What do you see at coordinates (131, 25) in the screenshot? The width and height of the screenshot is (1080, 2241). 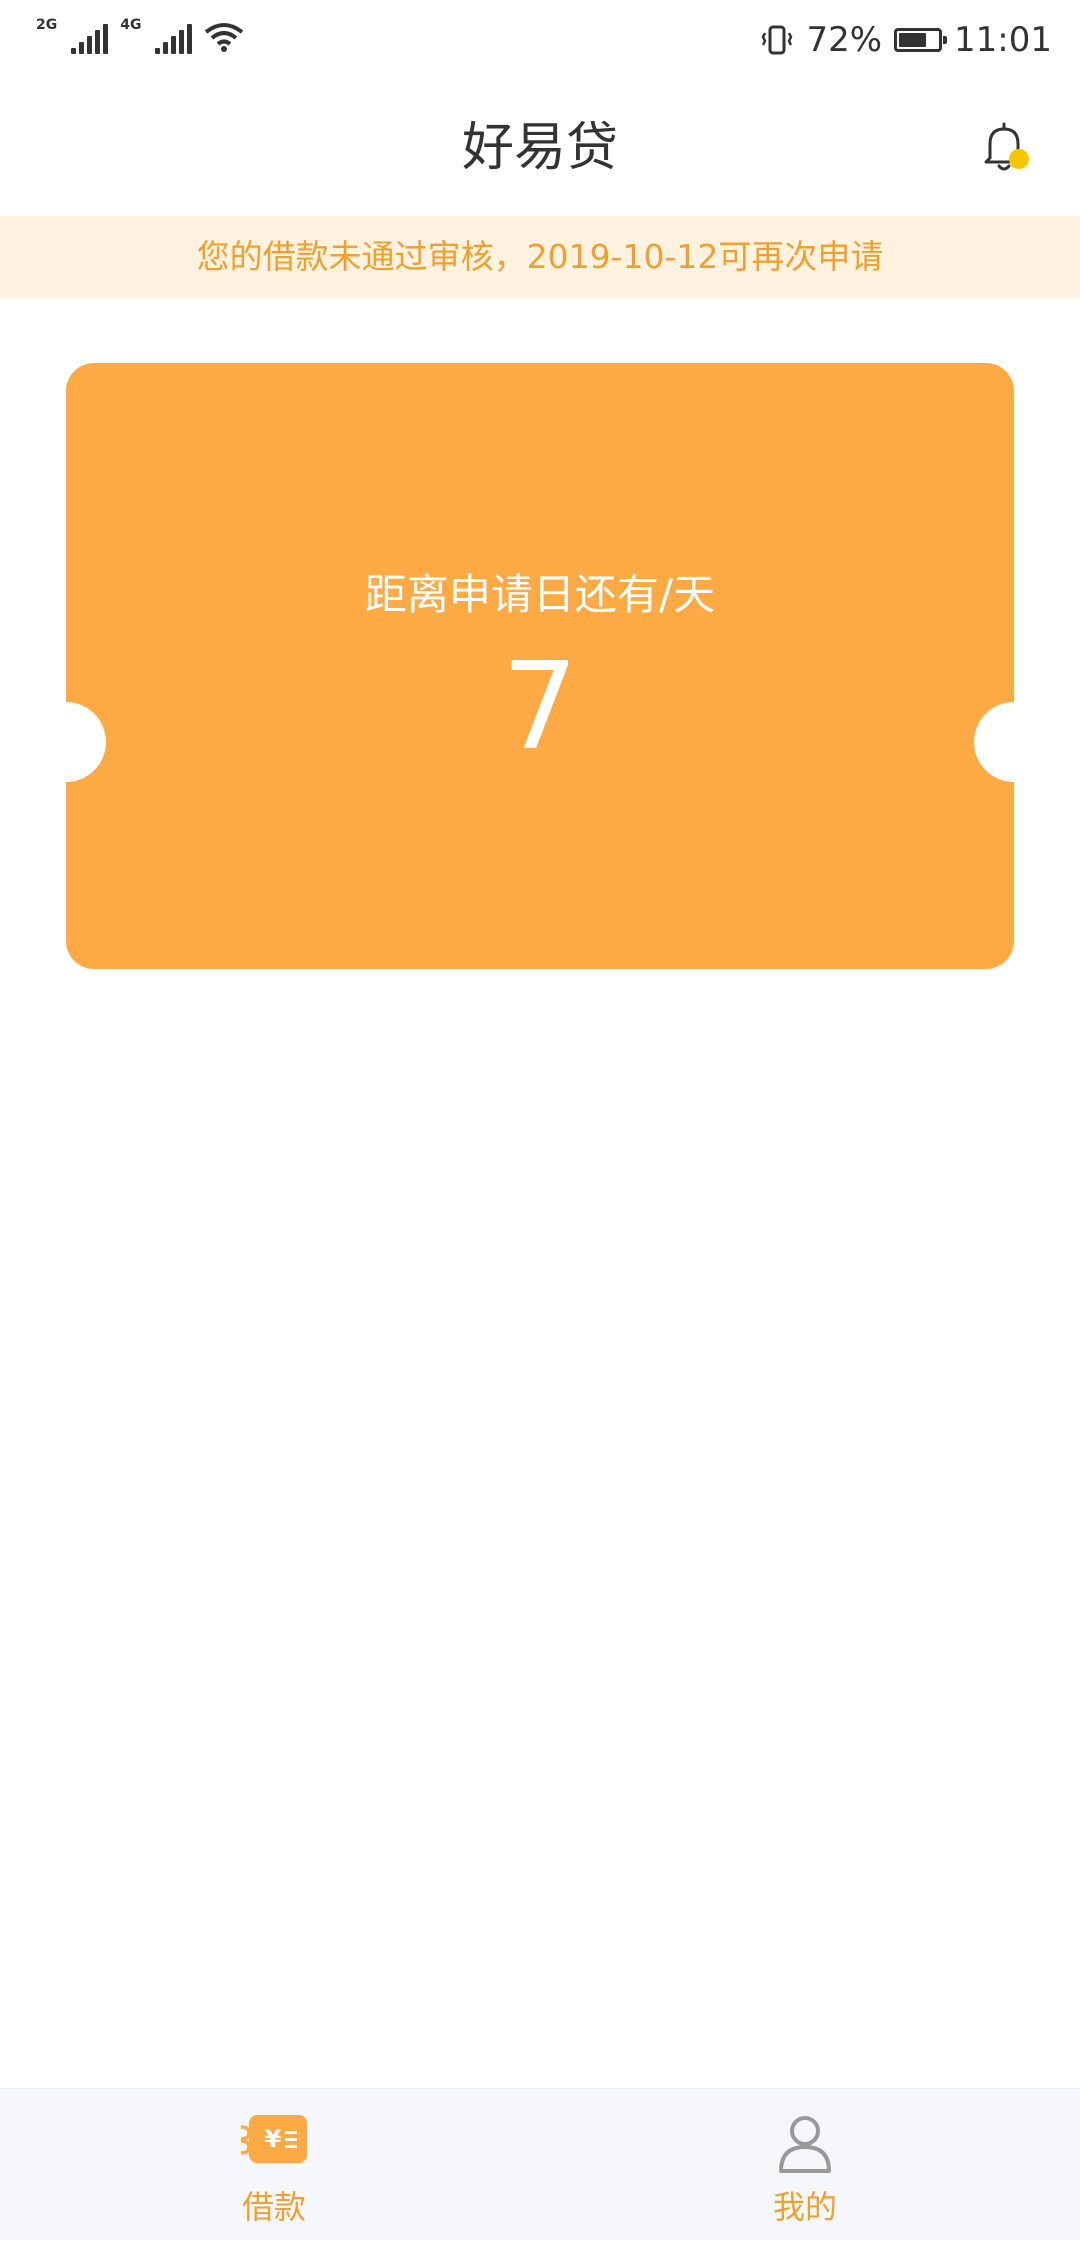 I see `network-type-label: 4G` at bounding box center [131, 25].